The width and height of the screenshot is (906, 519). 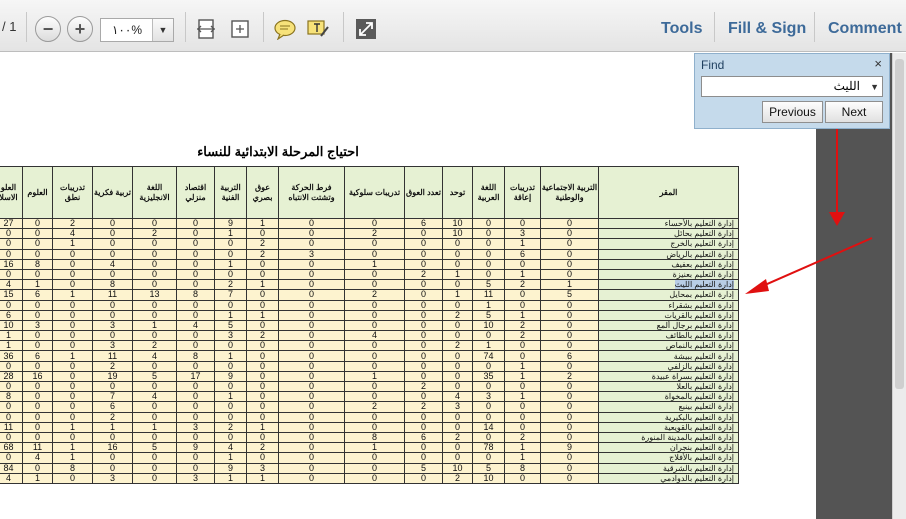 What do you see at coordinates (854, 112) in the screenshot?
I see `next-button: Next` at bounding box center [854, 112].